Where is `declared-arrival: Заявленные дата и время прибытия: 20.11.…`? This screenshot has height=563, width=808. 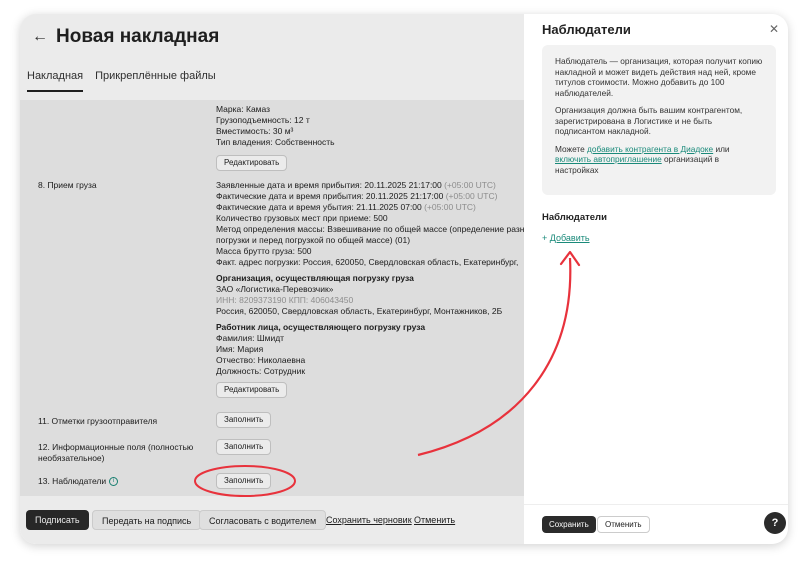
declared-arrival: Заявленные дата и время прибытия: 20.11.… is located at coordinates (356, 185).